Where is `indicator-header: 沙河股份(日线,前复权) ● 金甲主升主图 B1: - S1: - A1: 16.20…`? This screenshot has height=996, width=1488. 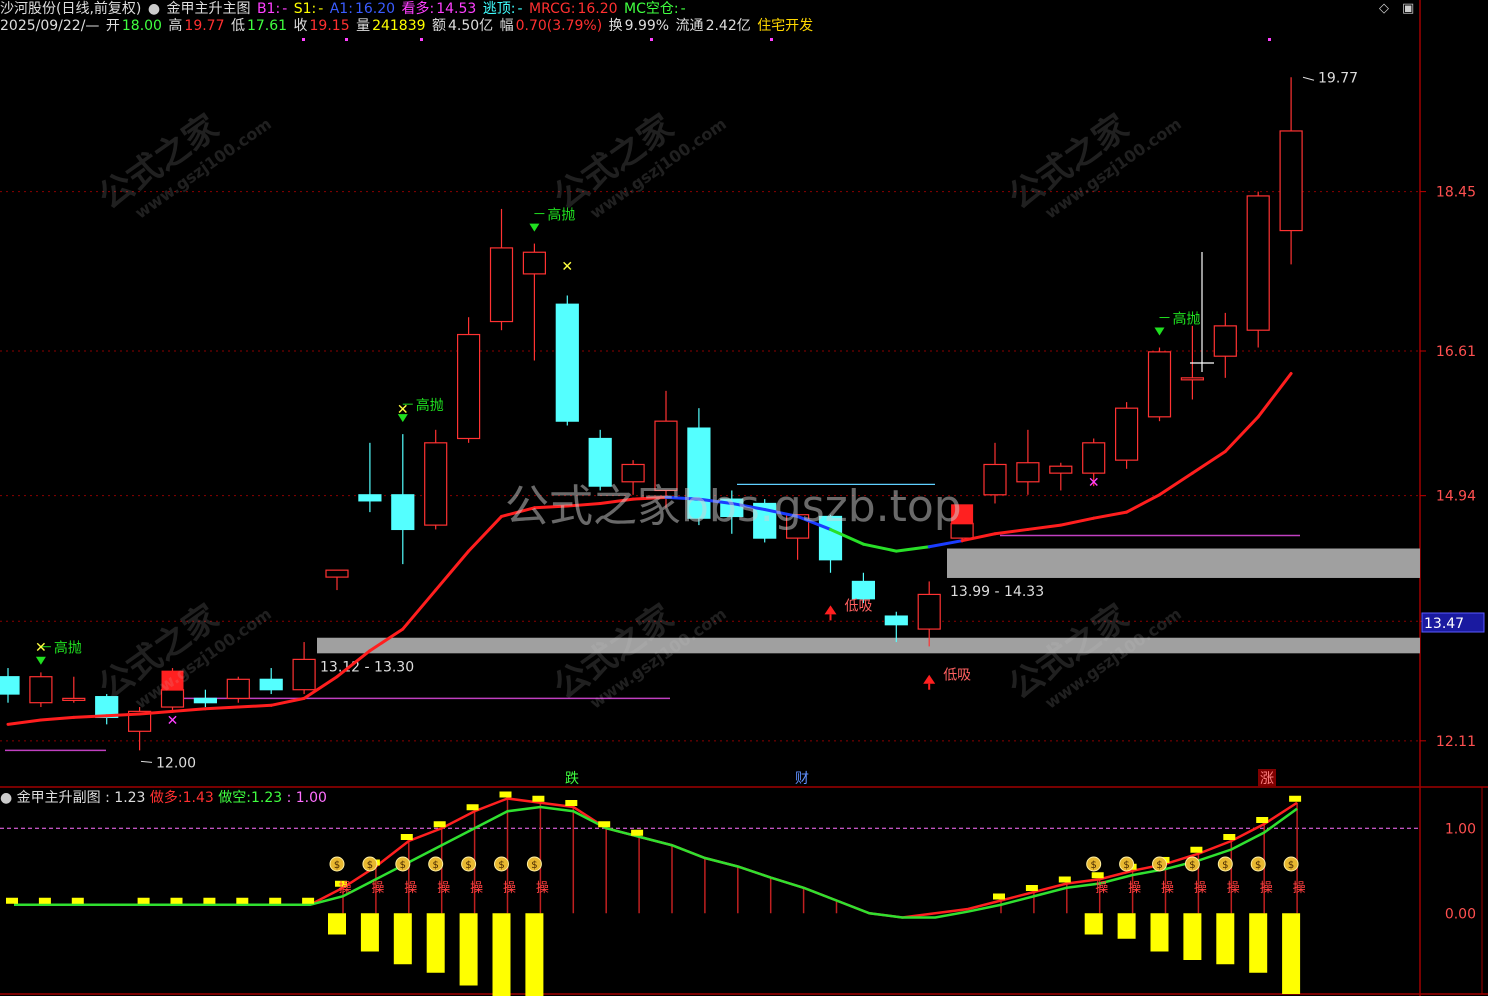
indicator-header: 沙河股份(日线,前复权) ● 金甲主升主图 B1: - S1: - A1: 16.20… is located at coordinates (344, 9).